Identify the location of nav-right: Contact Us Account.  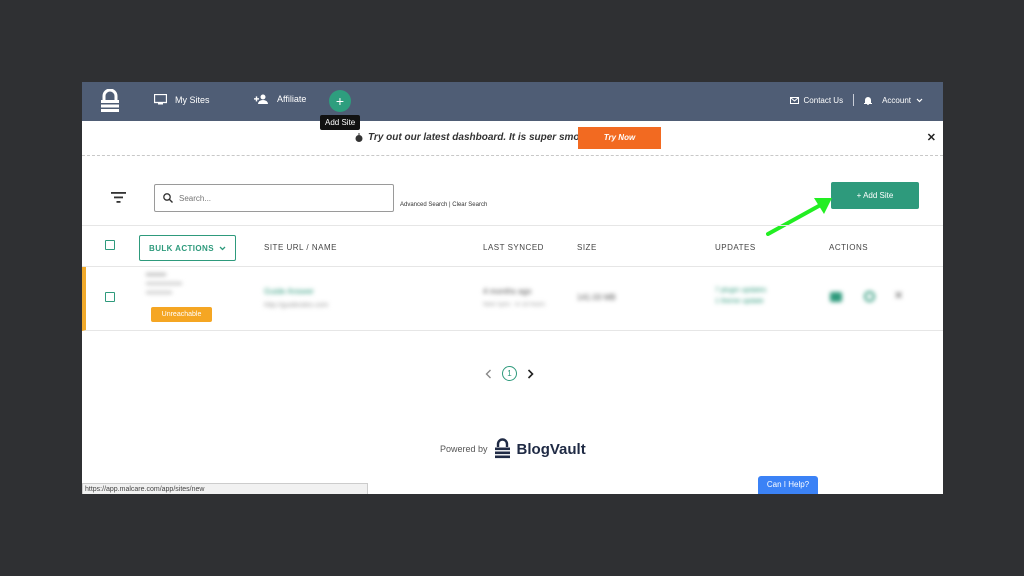
(856, 100).